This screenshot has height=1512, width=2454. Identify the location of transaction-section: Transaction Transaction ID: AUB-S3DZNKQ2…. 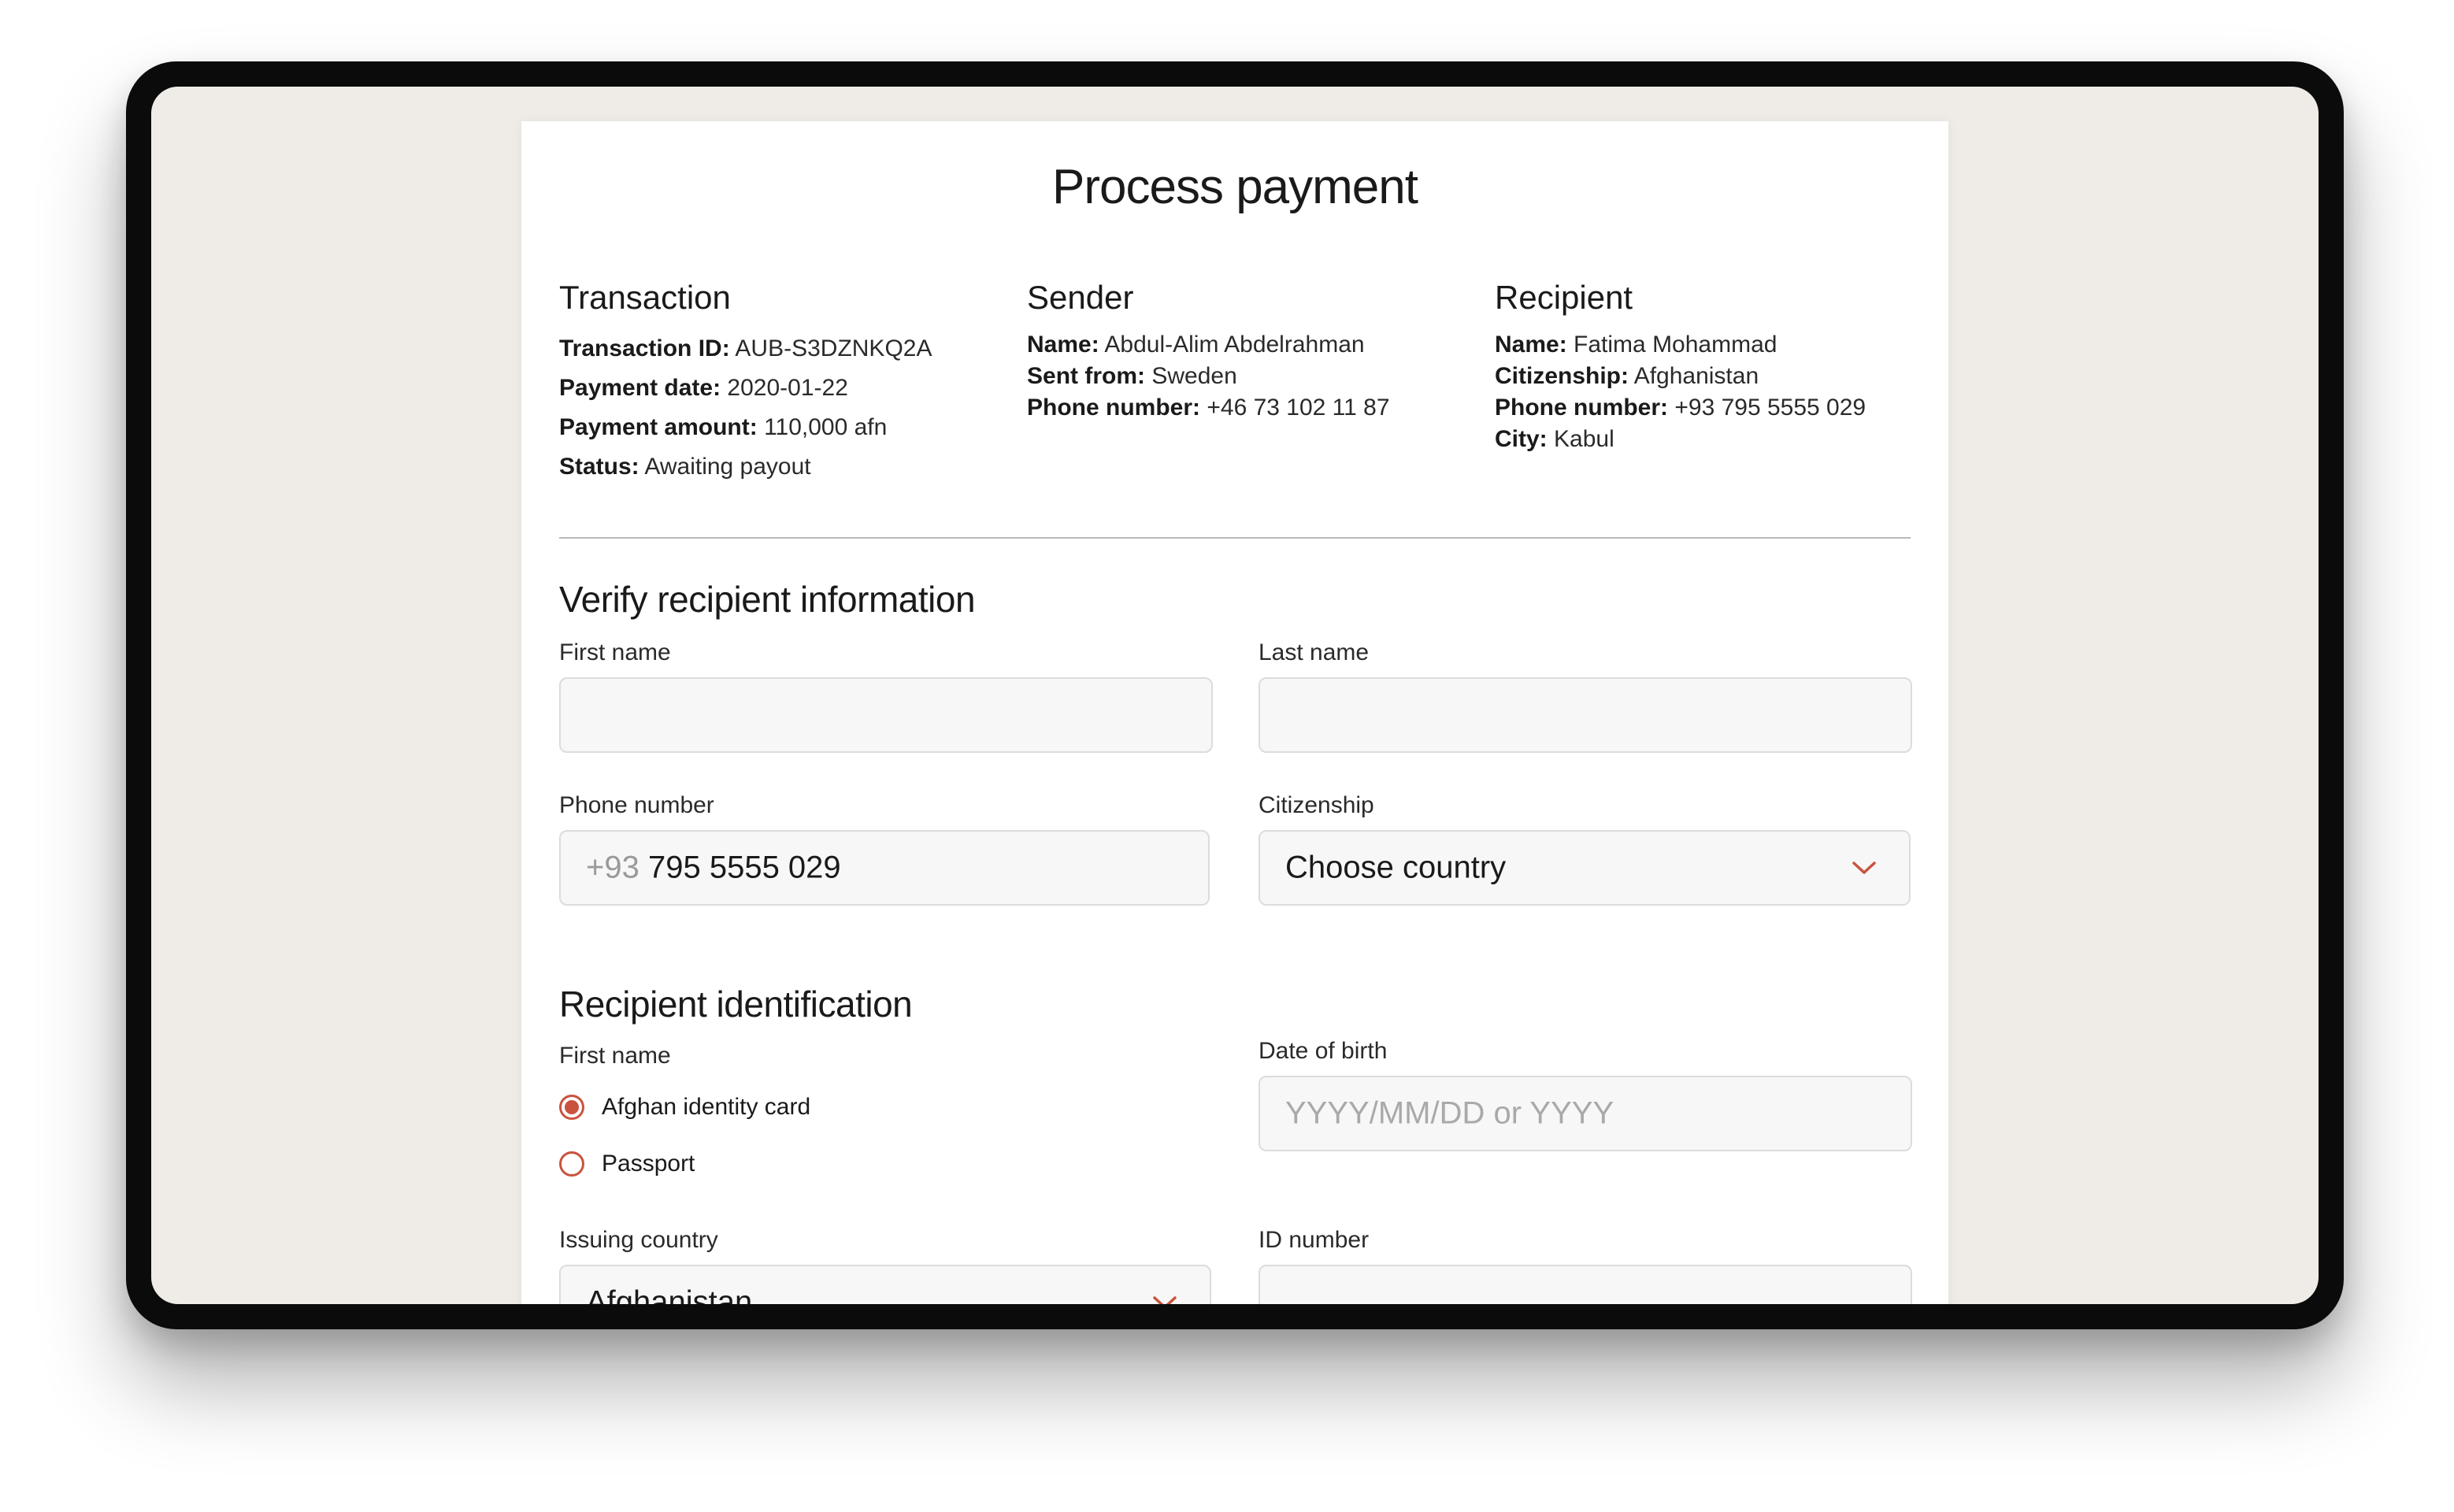
(745, 383).